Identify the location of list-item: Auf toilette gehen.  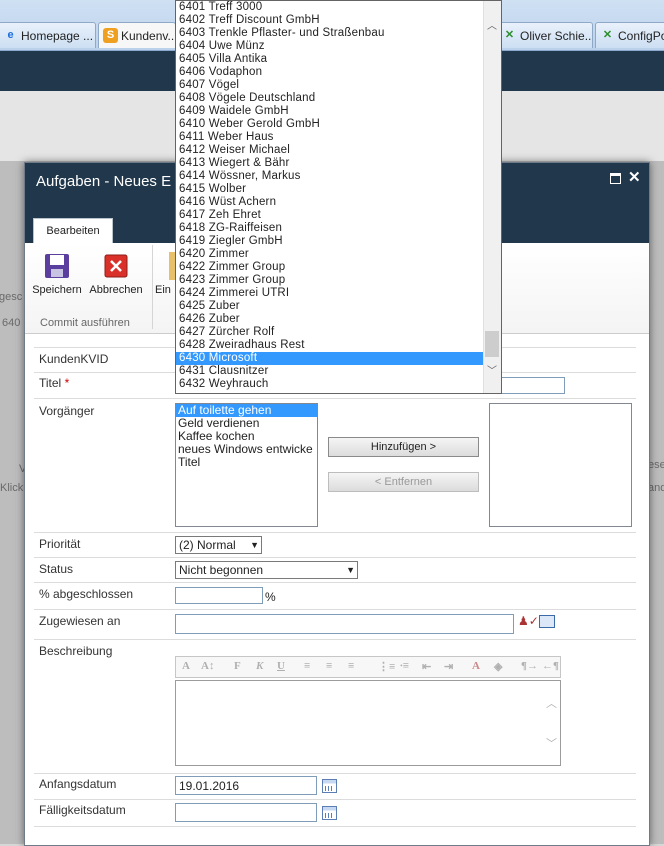
(246, 410).